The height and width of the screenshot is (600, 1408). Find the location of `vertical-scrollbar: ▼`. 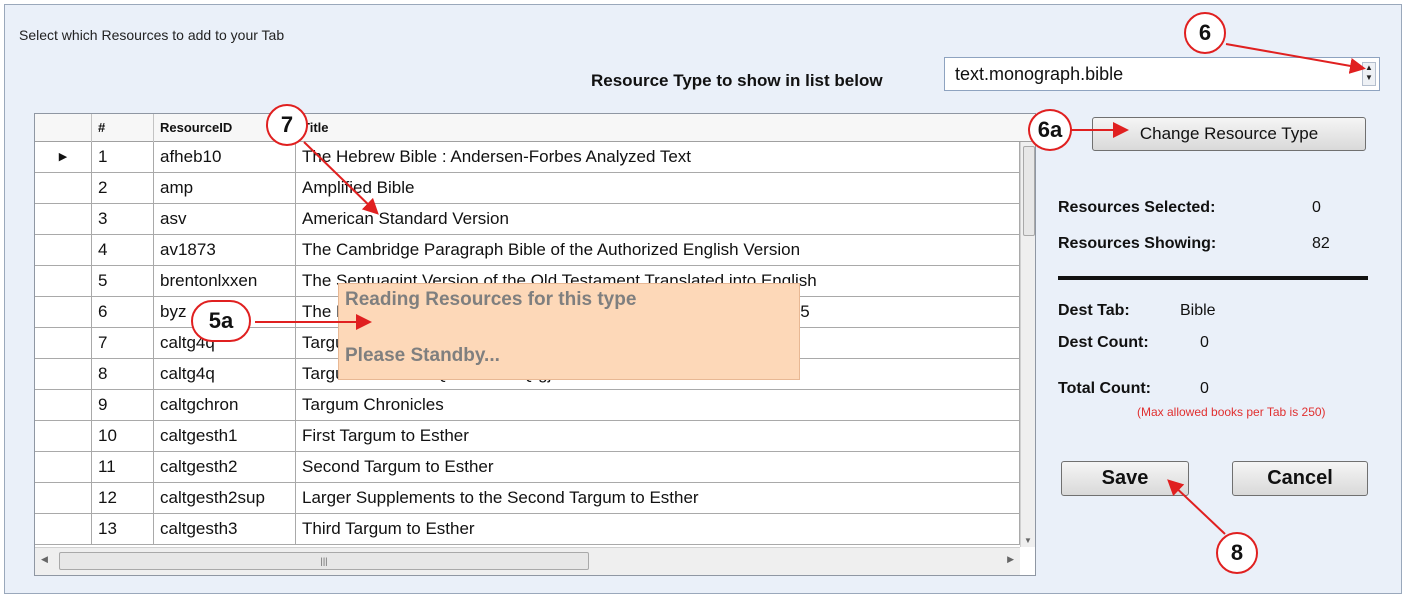

vertical-scrollbar: ▼ is located at coordinates (1027, 344).